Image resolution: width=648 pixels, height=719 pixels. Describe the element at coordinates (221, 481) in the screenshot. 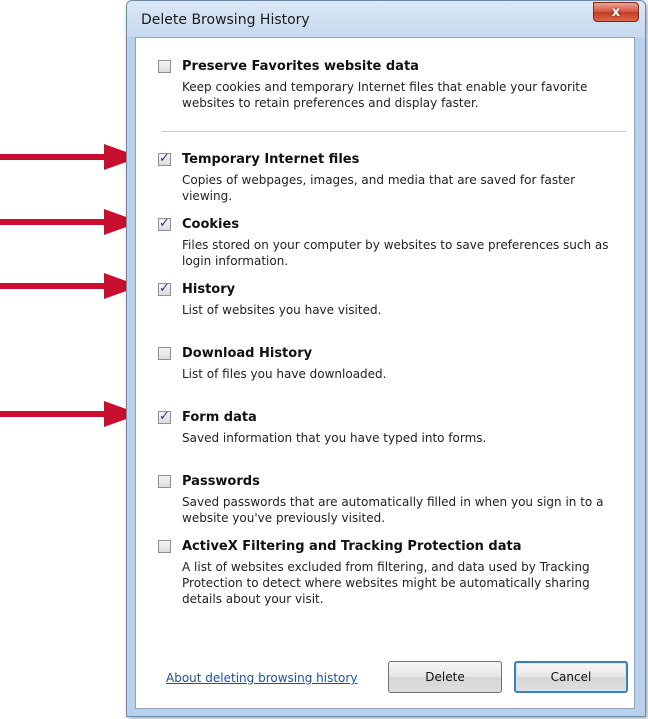

I see `option-label: Passwords` at that location.